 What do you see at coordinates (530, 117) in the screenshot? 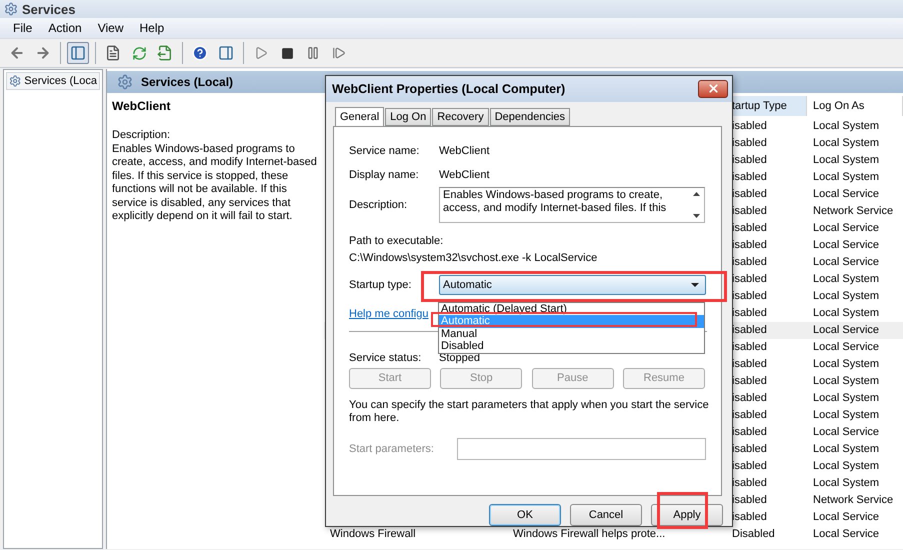
I see `tab: Dependencies` at bounding box center [530, 117].